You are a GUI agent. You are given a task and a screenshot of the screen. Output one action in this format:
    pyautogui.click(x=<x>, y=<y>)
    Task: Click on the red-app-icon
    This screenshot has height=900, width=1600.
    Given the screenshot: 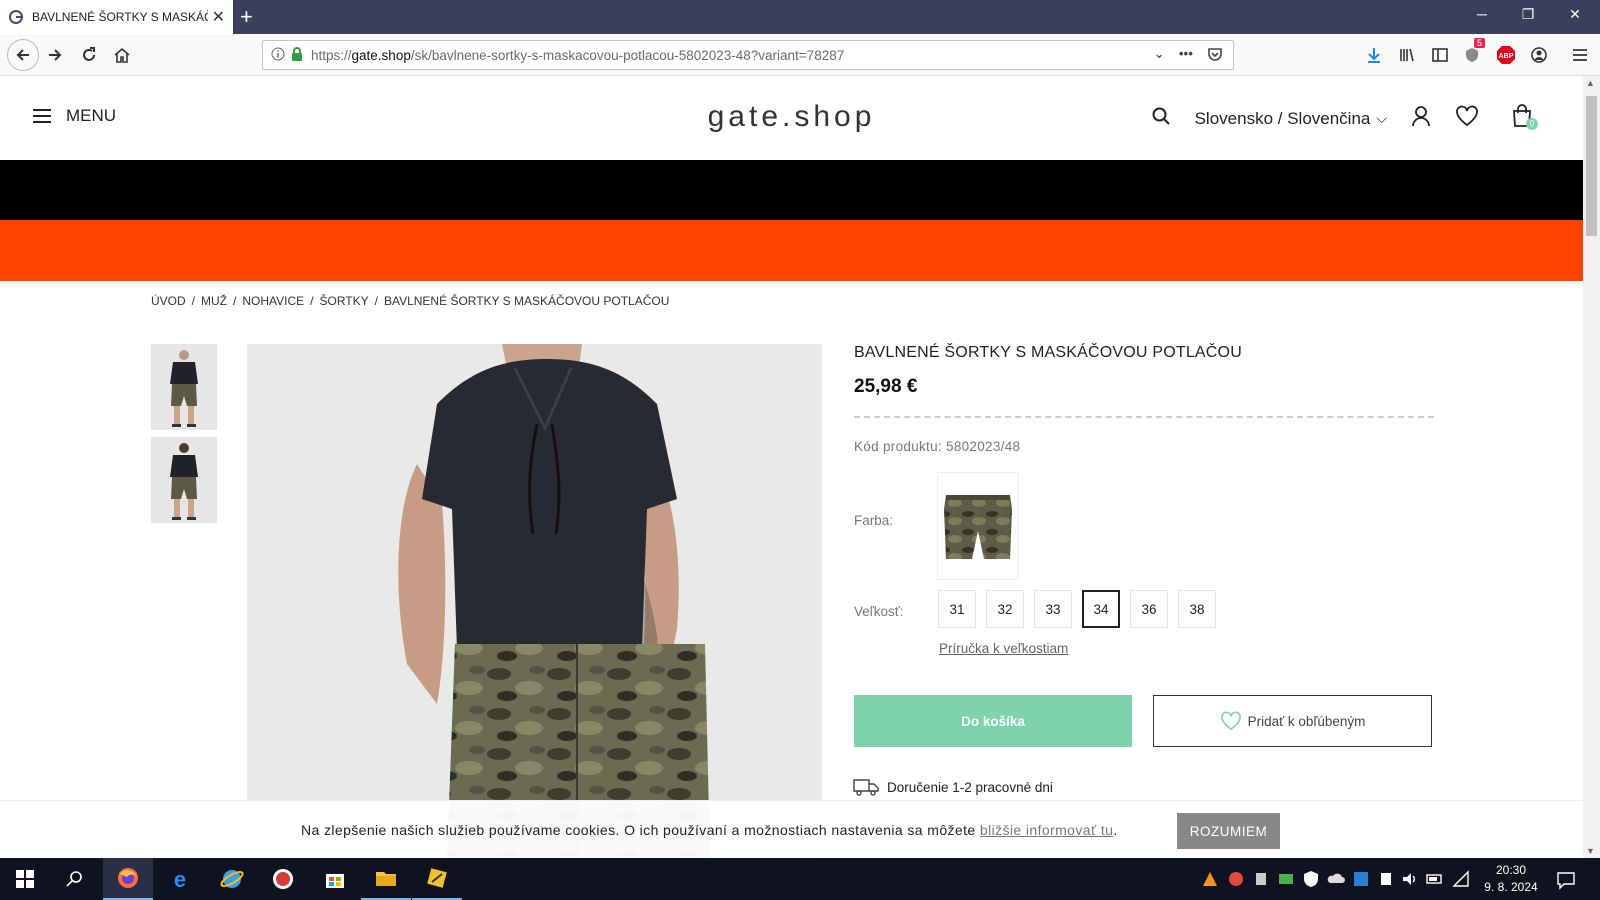 What is the action you would take?
    pyautogui.click(x=283, y=879)
    